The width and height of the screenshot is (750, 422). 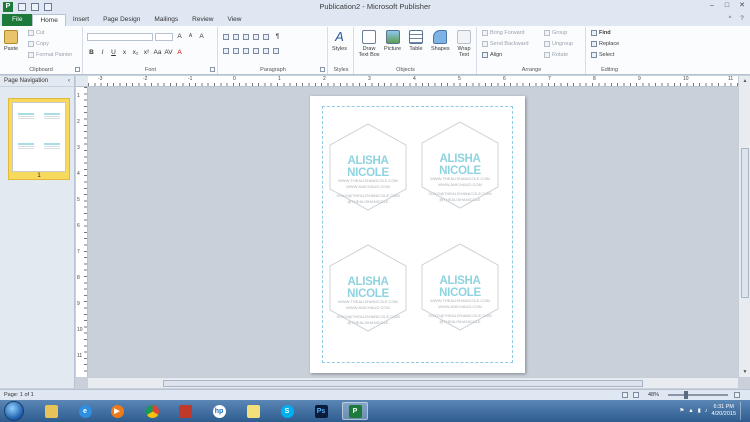 I want to click on tab-view: View, so click(x=234, y=20).